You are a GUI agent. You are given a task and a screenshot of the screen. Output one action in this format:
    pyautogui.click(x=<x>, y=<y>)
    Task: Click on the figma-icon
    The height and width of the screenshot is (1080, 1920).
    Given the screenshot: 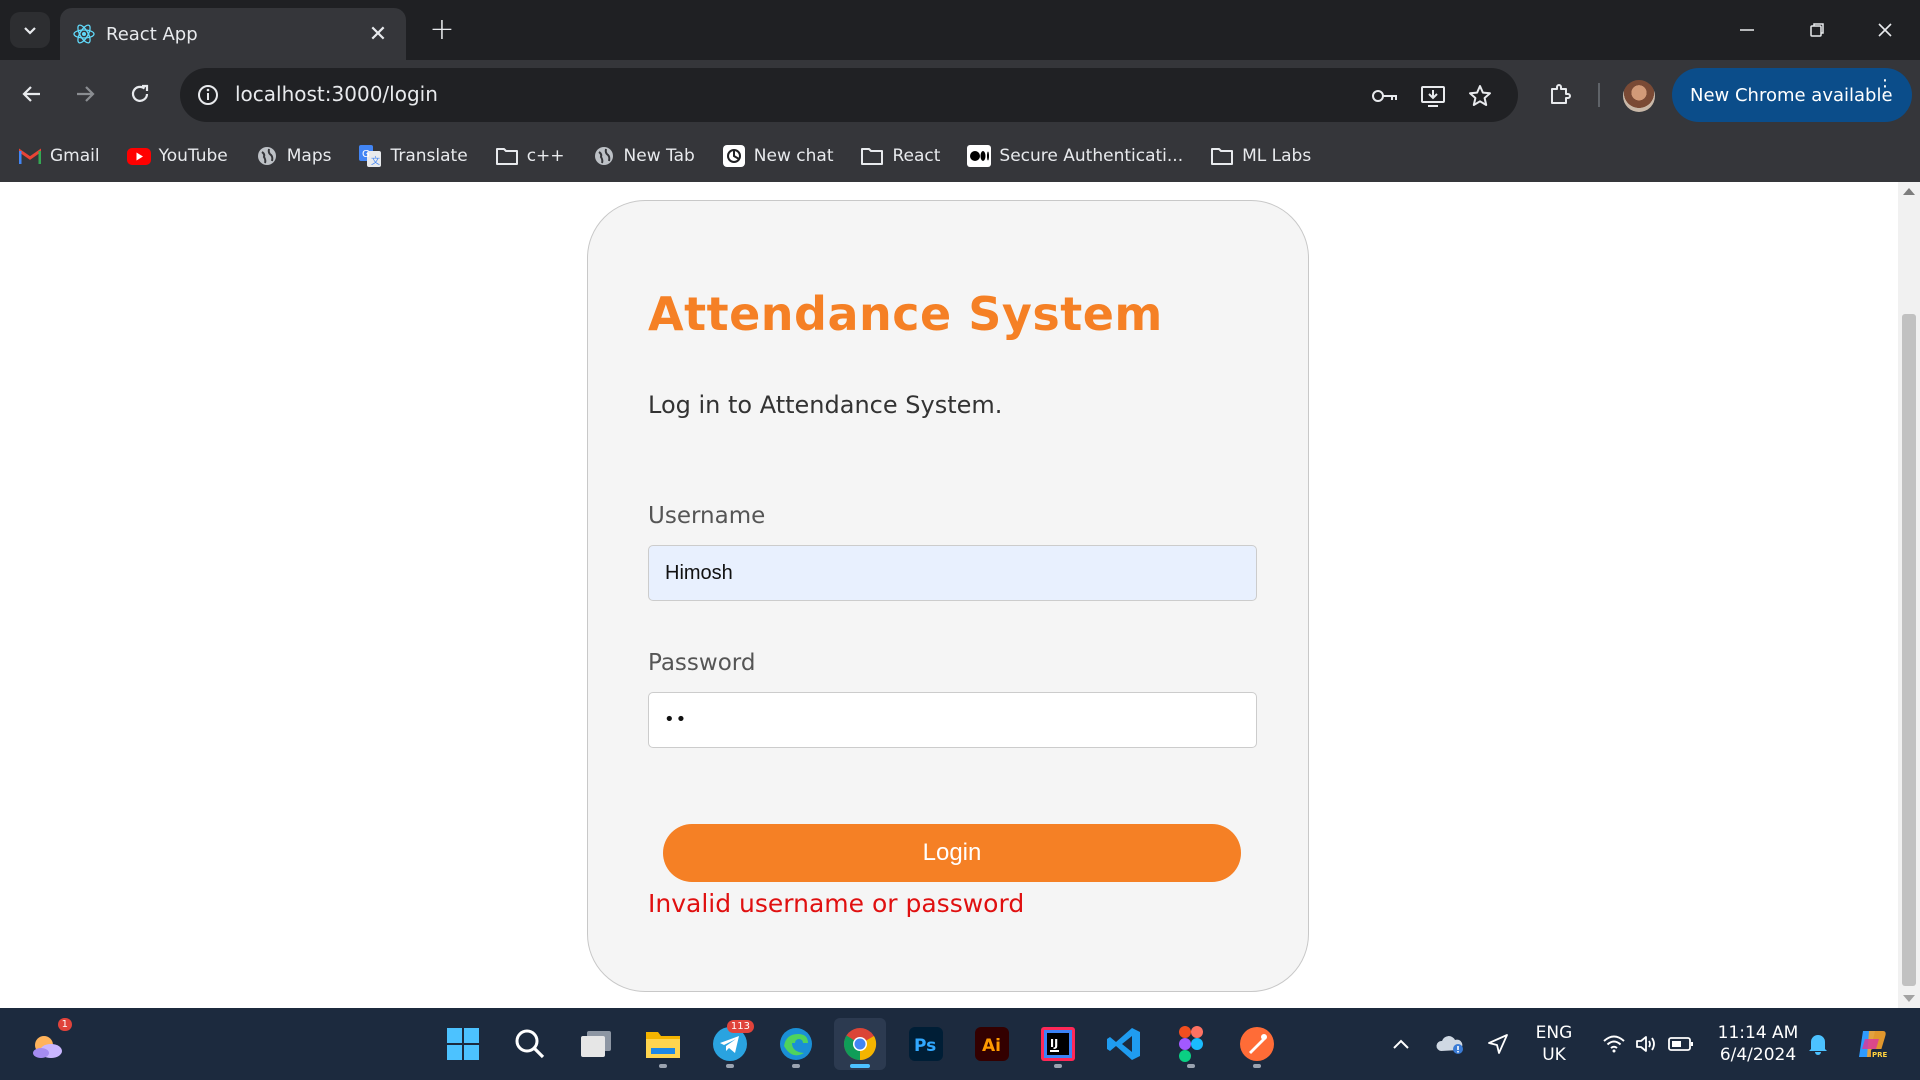 What is the action you would take?
    pyautogui.click(x=1191, y=1044)
    